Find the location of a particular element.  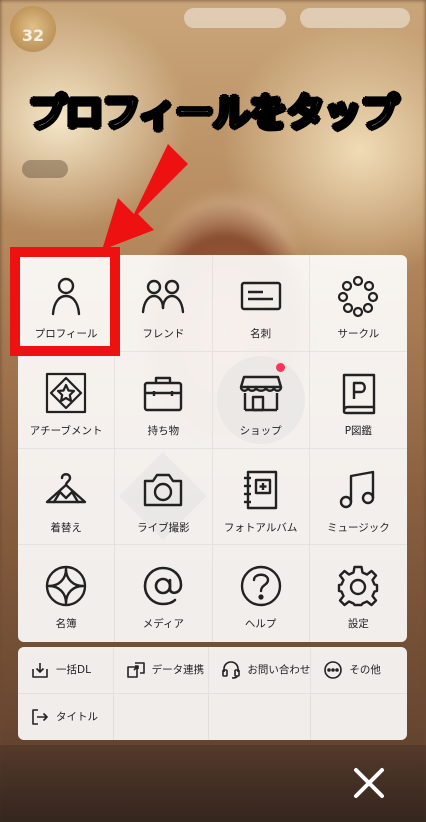

menu-item-media: メディア is located at coordinates (164, 593).